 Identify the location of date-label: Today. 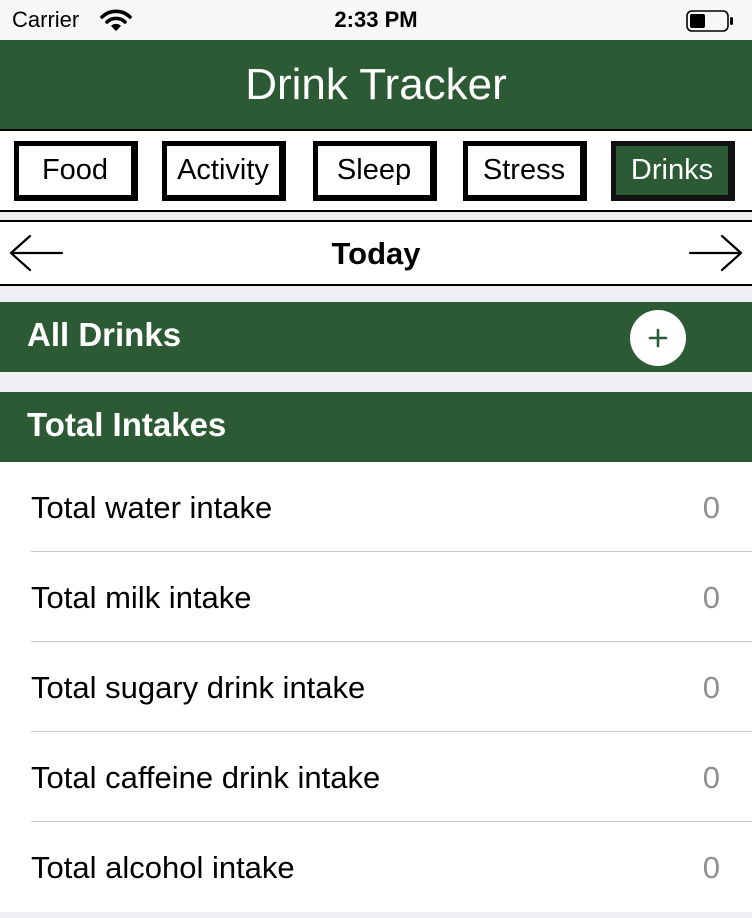
(376, 253).